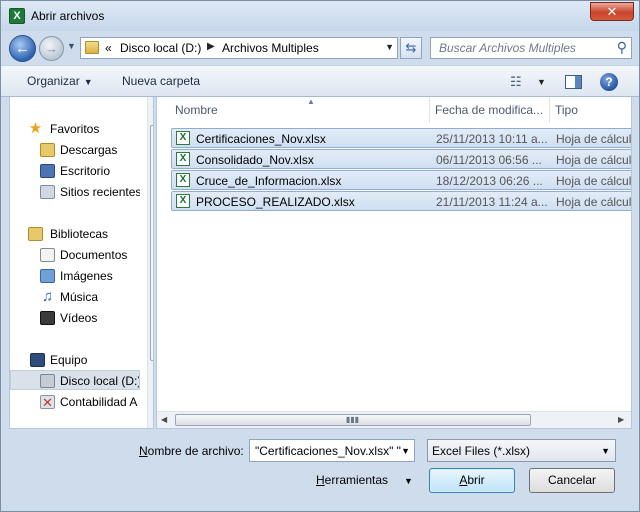 The width and height of the screenshot is (640, 512). What do you see at coordinates (269, 181) in the screenshot?
I see `file-name: Cruce_de_Informacion.xlsx` at bounding box center [269, 181].